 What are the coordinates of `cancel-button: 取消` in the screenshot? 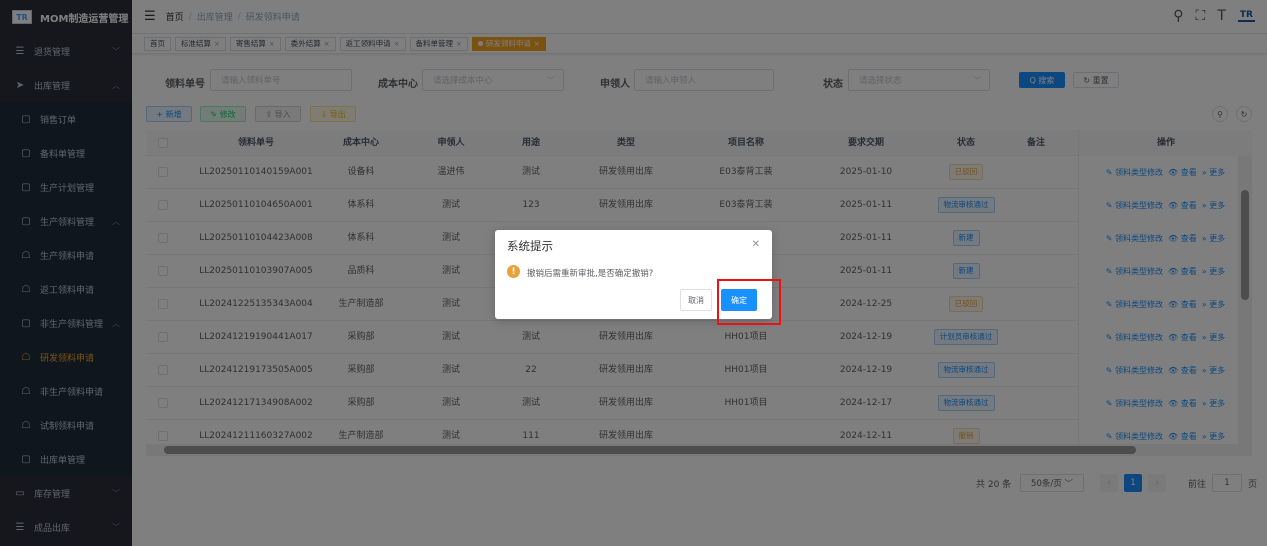 It's located at (696, 300).